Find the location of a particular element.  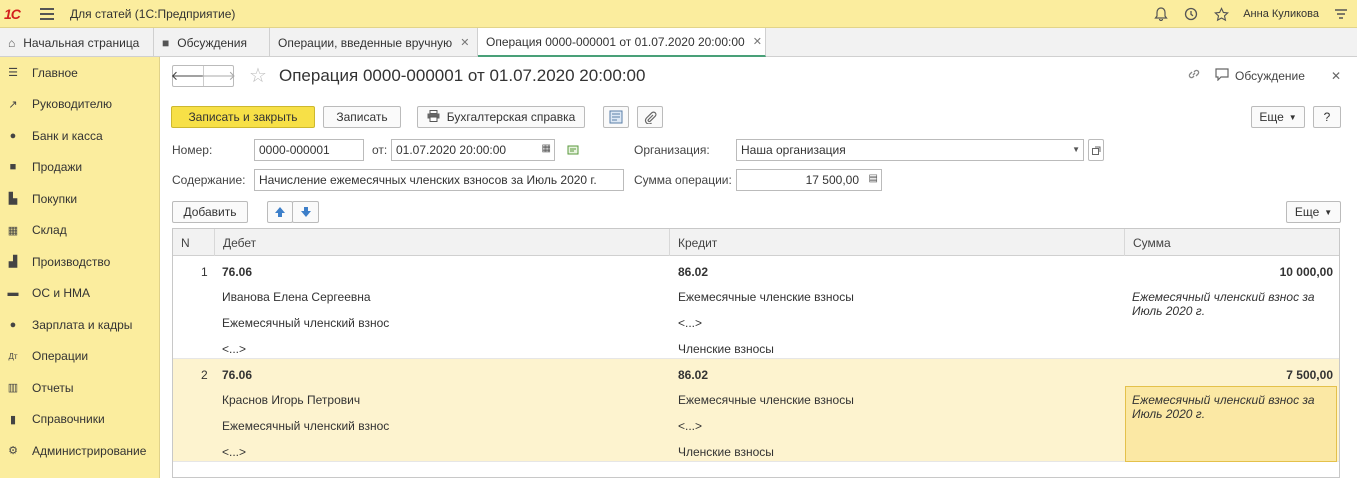

favorites-star-icon is located at coordinates (1221, 14).